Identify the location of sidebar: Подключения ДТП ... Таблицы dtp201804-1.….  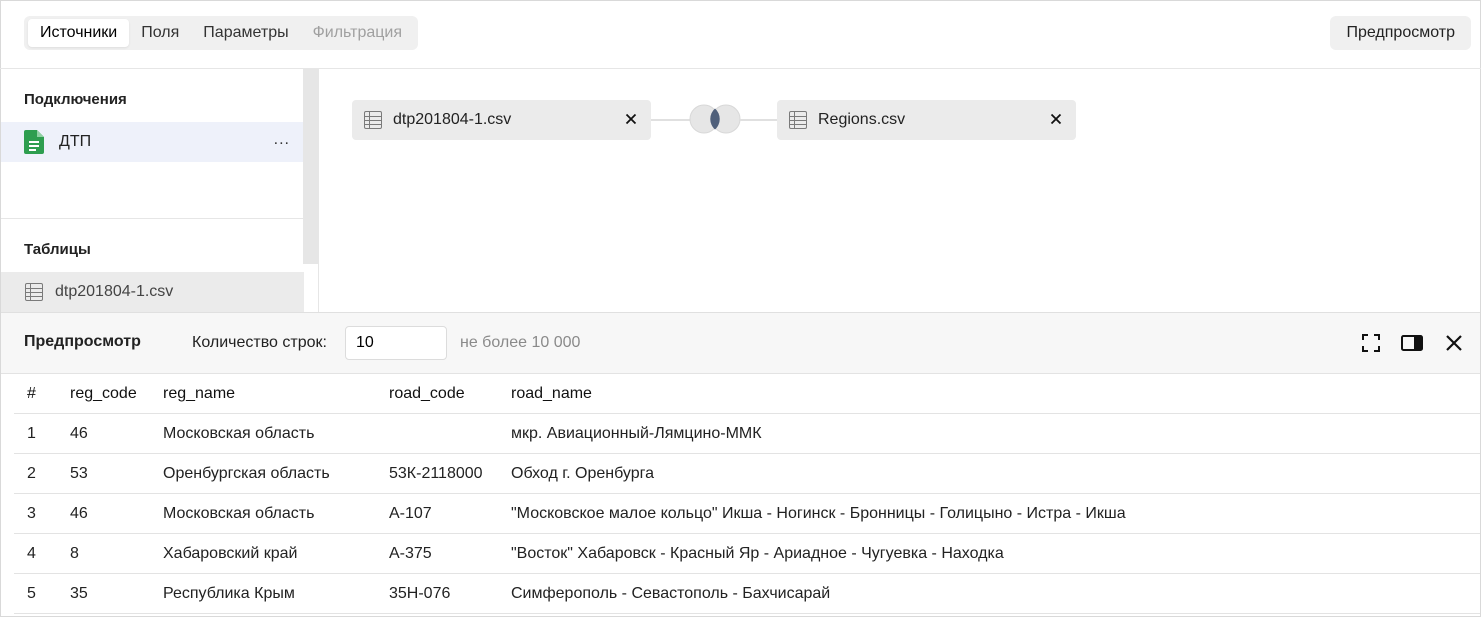
(160, 190).